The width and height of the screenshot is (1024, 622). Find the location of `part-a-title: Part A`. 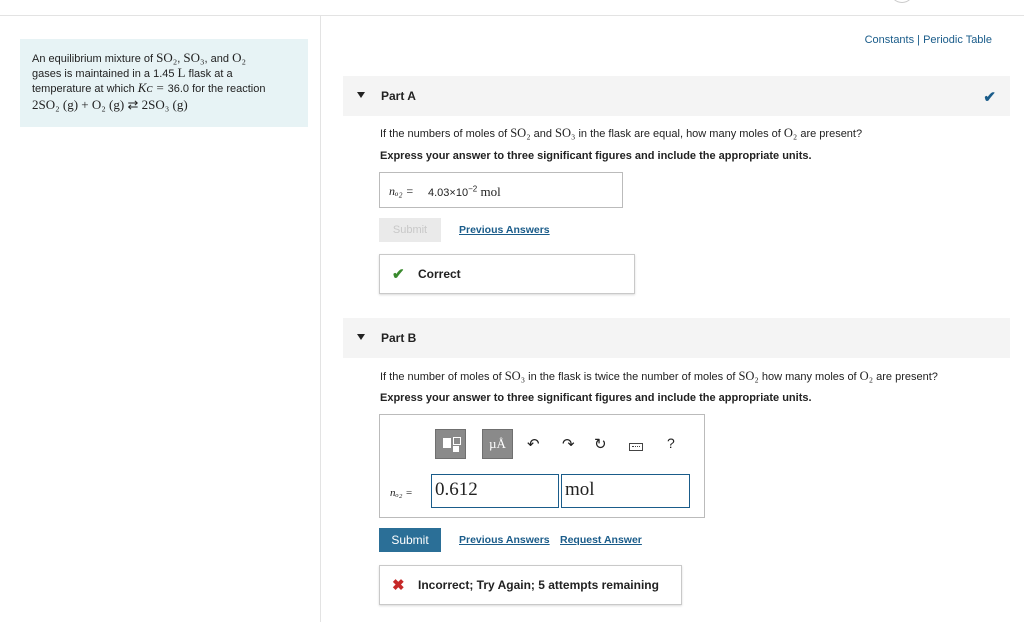

part-a-title: Part A is located at coordinates (398, 96).